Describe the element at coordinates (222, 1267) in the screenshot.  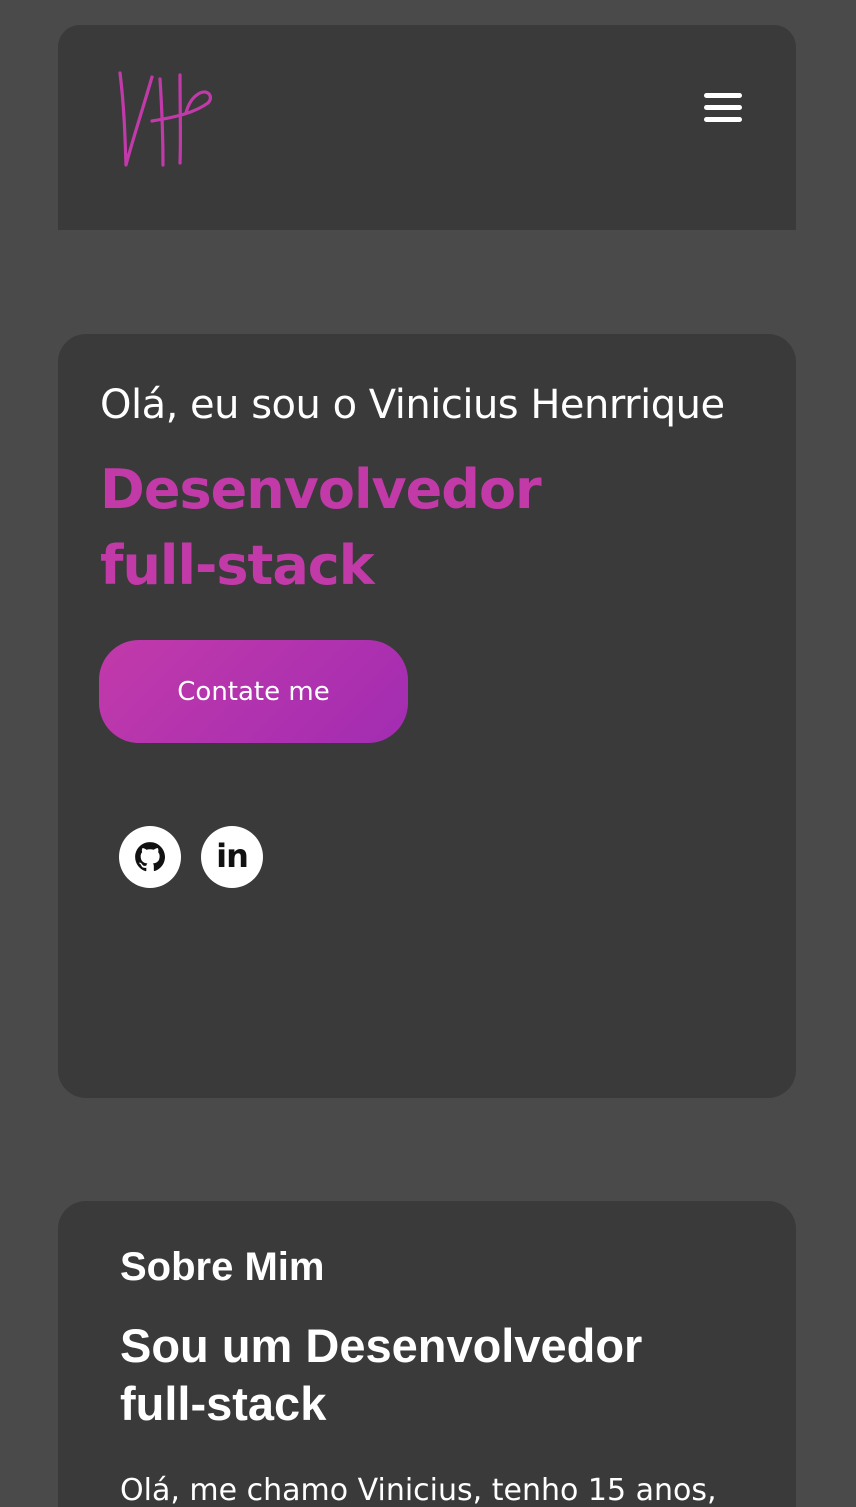
I see `about-title: Sobre Mim` at that location.